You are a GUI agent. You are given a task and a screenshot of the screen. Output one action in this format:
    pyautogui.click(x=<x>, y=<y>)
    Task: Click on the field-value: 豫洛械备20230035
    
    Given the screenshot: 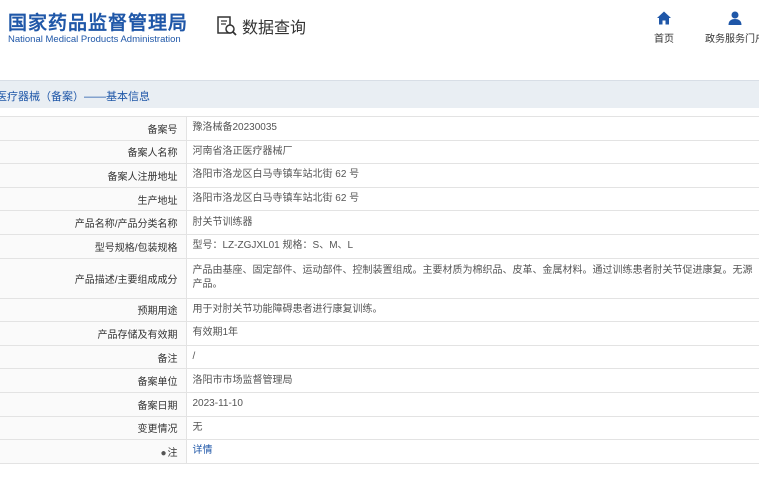 What is the action you would take?
    pyautogui.click(x=472, y=128)
    